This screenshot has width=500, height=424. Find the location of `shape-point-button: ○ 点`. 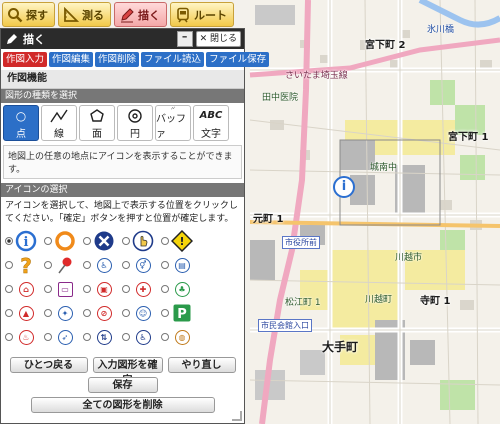

shape-point-button: ○ 点 is located at coordinates (21, 123).